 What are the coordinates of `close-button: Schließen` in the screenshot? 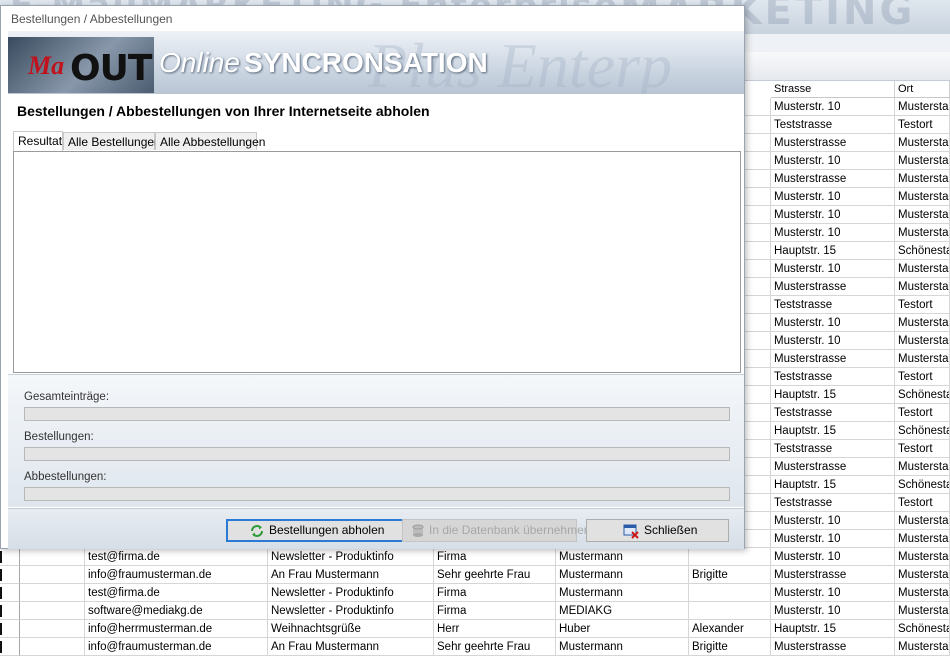 It's located at (657, 530).